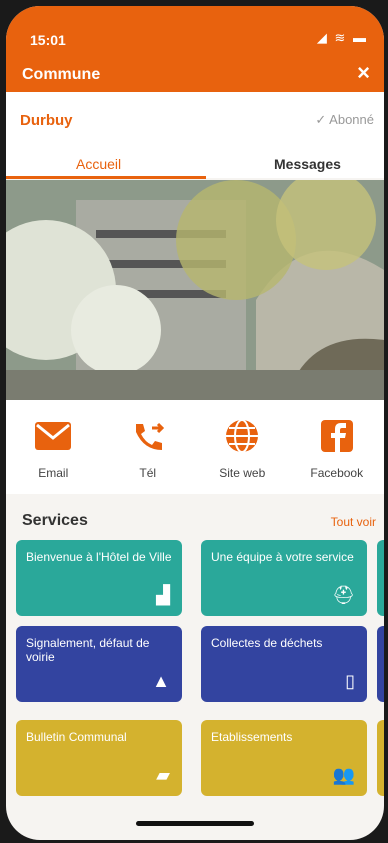 Image resolution: width=388 pixels, height=843 pixels. Describe the element at coordinates (242, 436) in the screenshot. I see `globe-icon` at that location.